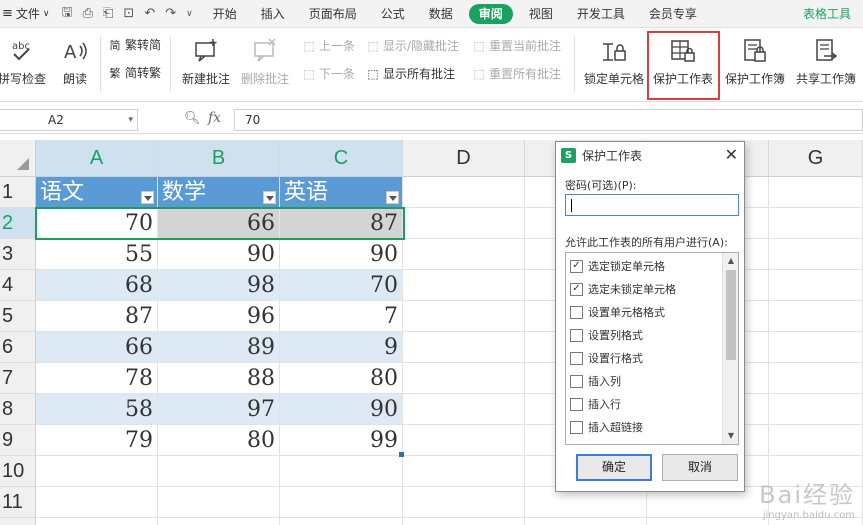  What do you see at coordinates (601, 14) in the screenshot?
I see `tab-developer: 开发工具` at bounding box center [601, 14].